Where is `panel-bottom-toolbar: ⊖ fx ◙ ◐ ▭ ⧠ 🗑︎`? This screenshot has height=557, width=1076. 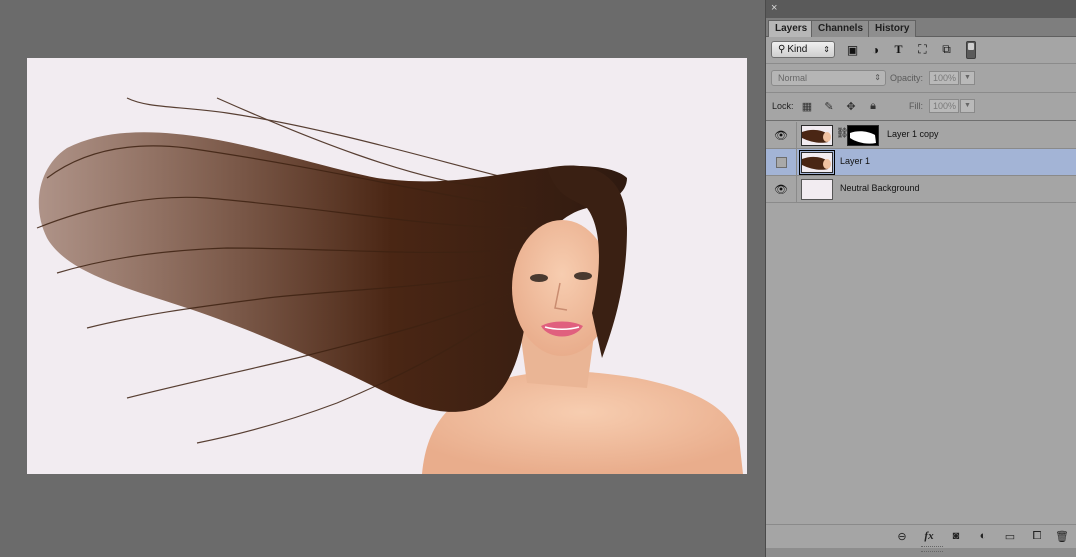
panel-bottom-toolbar: ⊖ fx ◙ ◐ ▭ ⧠ 🗑︎ is located at coordinates (921, 535).